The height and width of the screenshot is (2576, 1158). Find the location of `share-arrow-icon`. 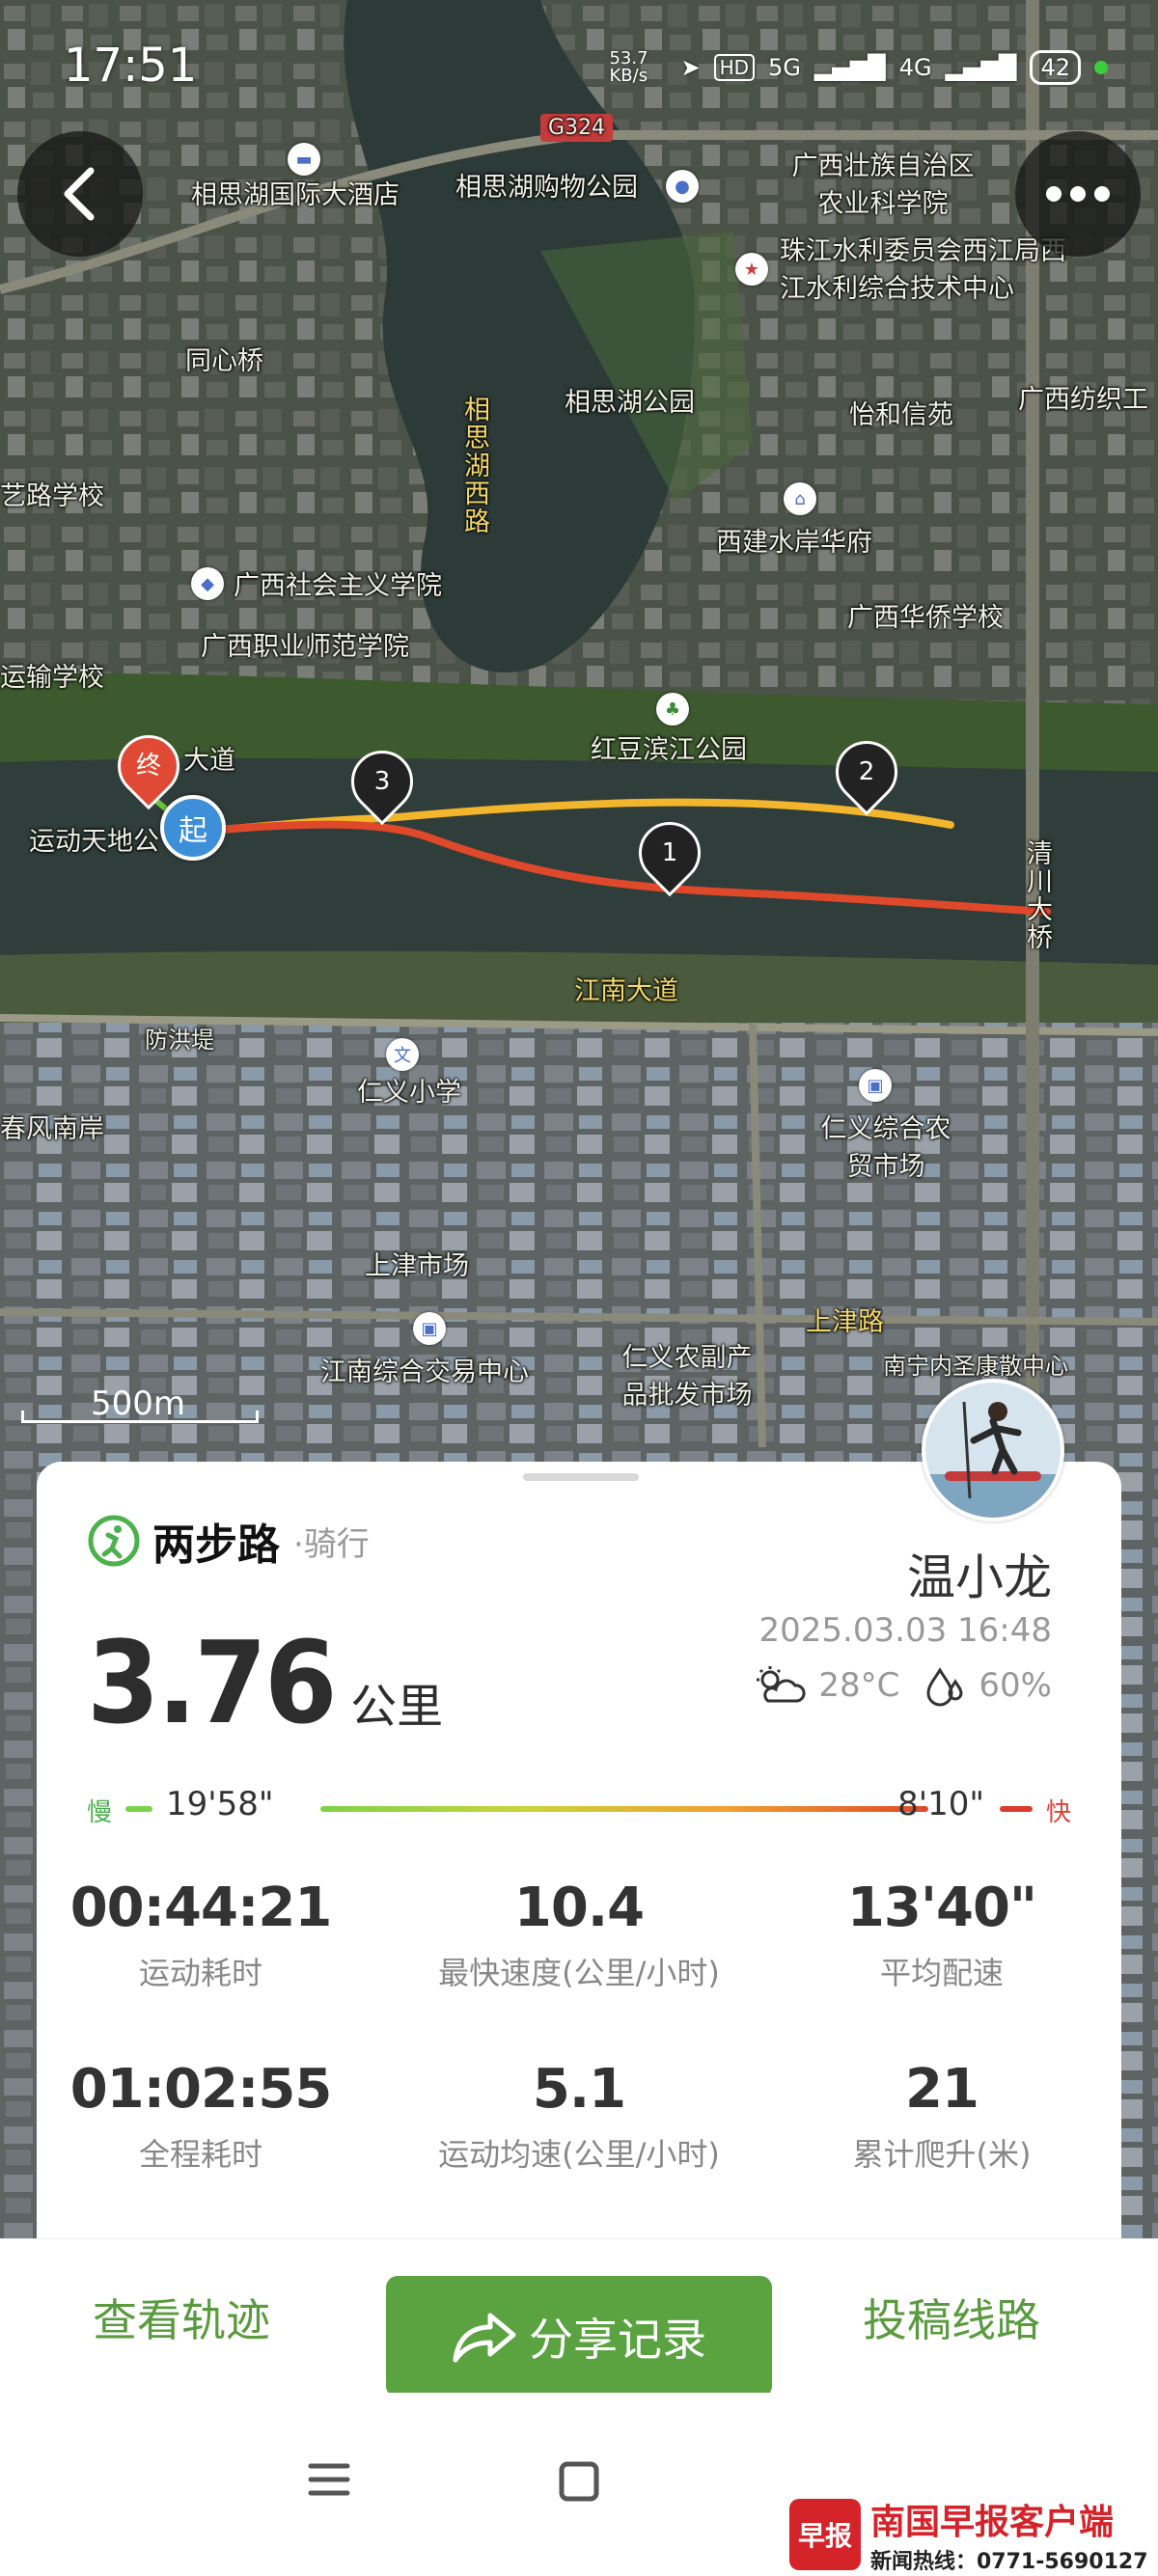

share-arrow-icon is located at coordinates (484, 2338).